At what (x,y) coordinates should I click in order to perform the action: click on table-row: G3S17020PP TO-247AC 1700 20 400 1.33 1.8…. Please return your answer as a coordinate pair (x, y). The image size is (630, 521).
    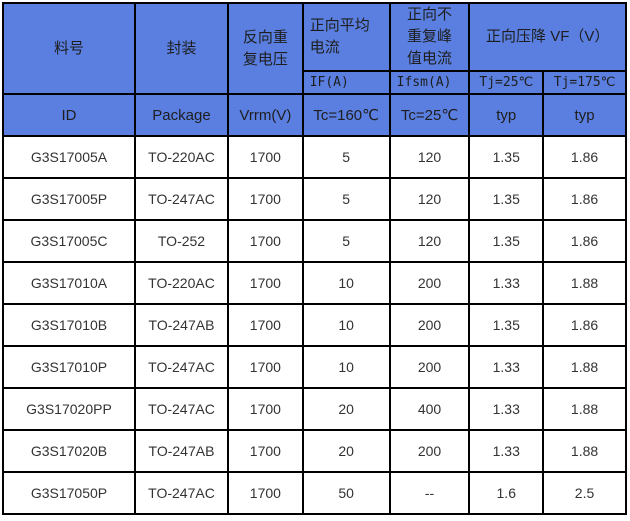
    Looking at the image, I should click on (314, 409).